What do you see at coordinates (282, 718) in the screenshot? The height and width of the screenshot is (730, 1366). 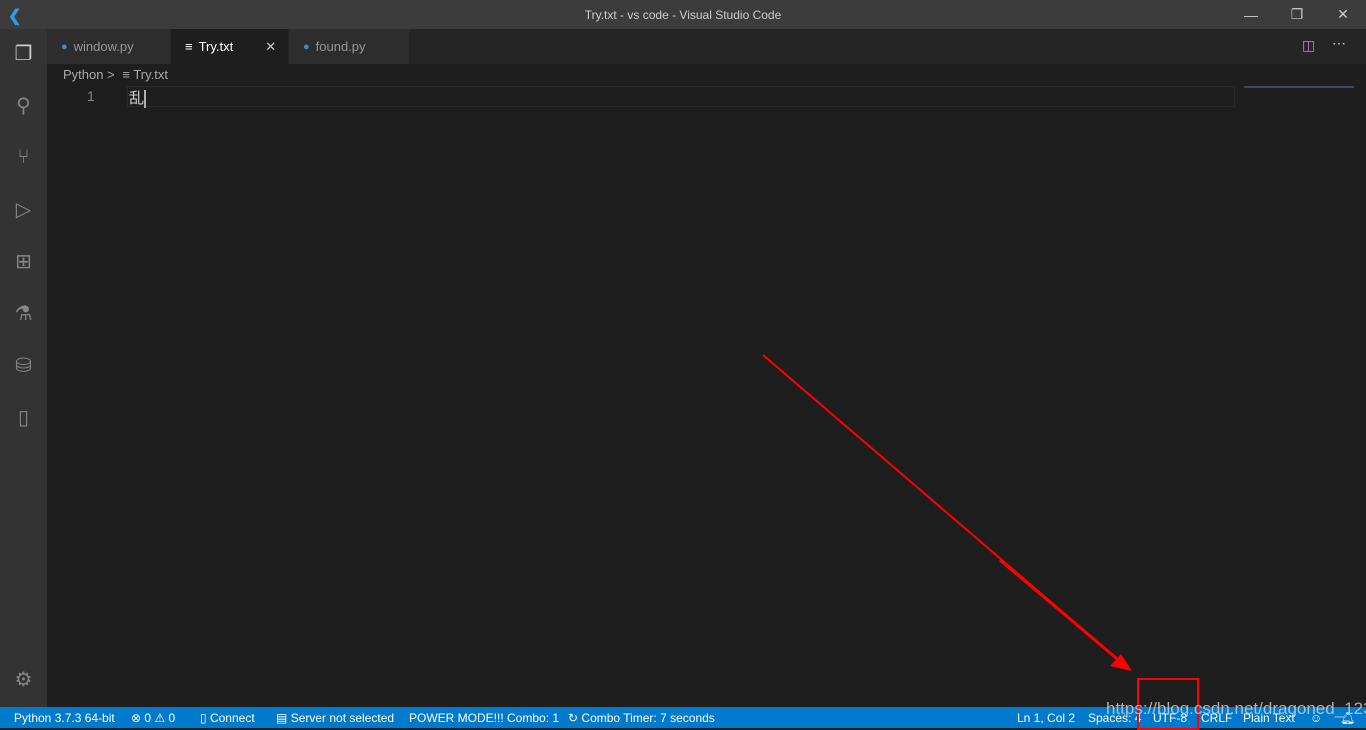 I see `server-icon: ▤` at bounding box center [282, 718].